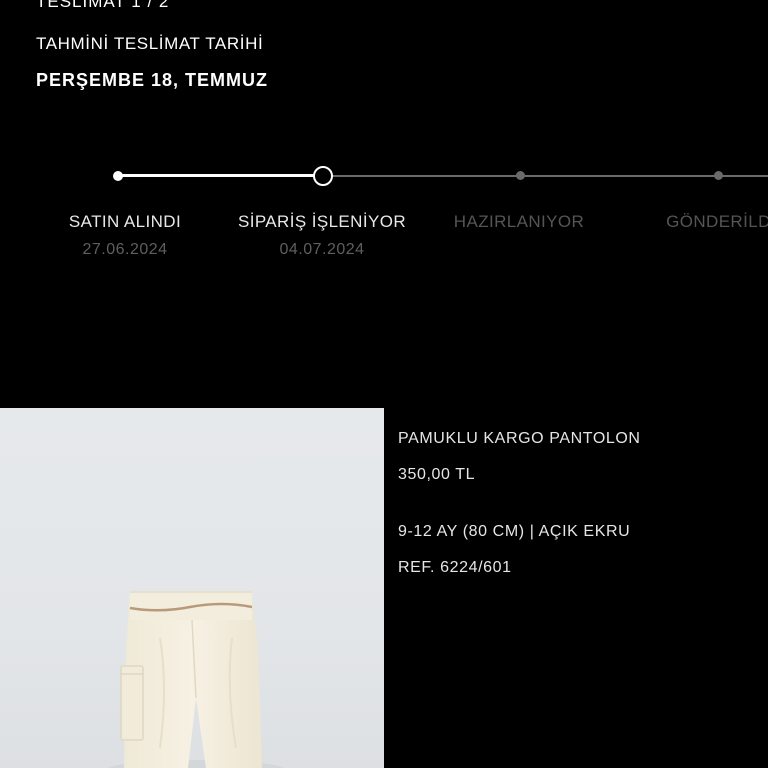  Describe the element at coordinates (514, 531) in the screenshot. I see `product-variant: 9-12 AY (80 CM) | AÇIK EKRU` at that location.